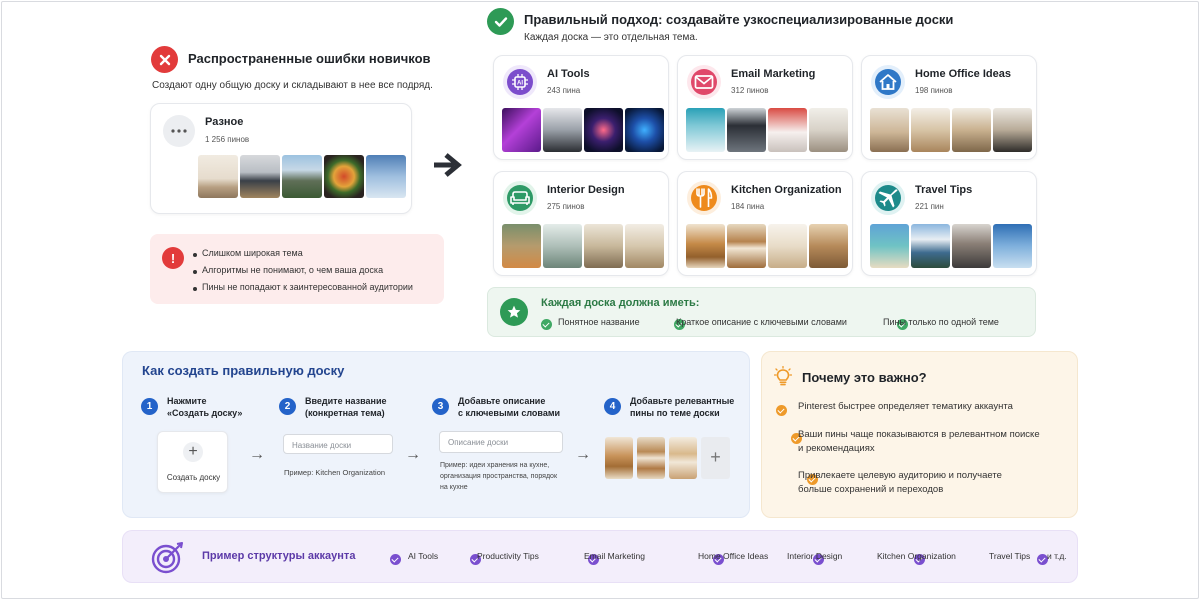 The width and height of the screenshot is (1200, 600). Describe the element at coordinates (562, 130) in the screenshot. I see `robot-image` at that location.